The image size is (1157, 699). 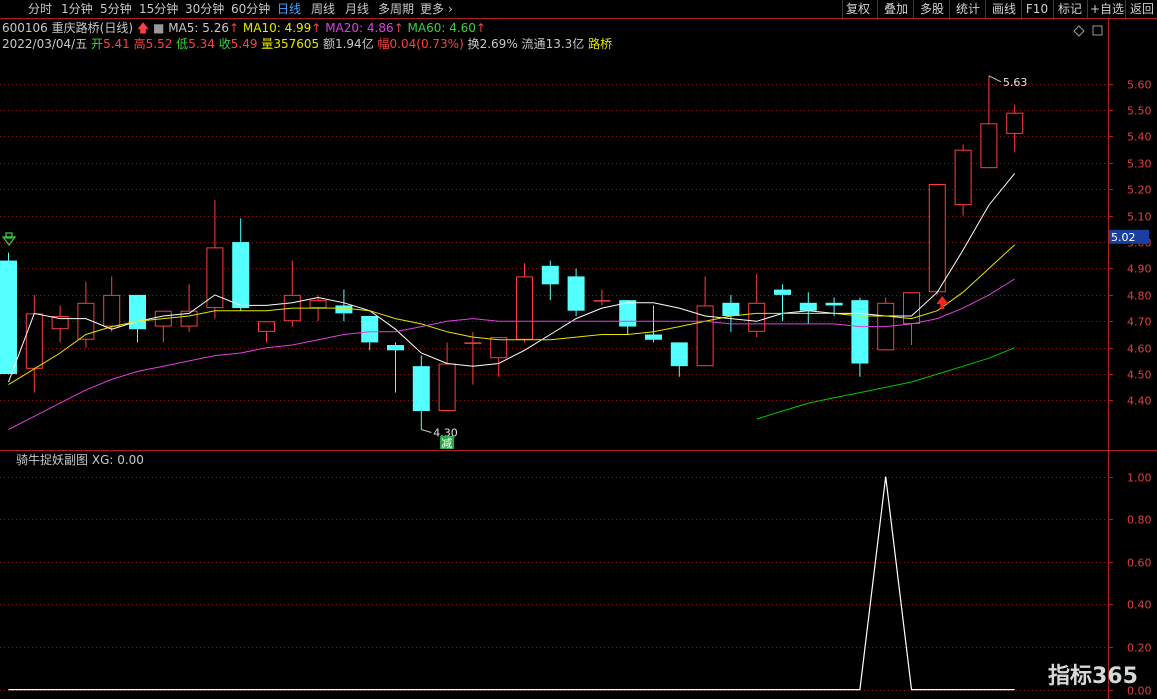 What do you see at coordinates (1139, 137) in the screenshot?
I see `main-tick-label: 5.40` at bounding box center [1139, 137].